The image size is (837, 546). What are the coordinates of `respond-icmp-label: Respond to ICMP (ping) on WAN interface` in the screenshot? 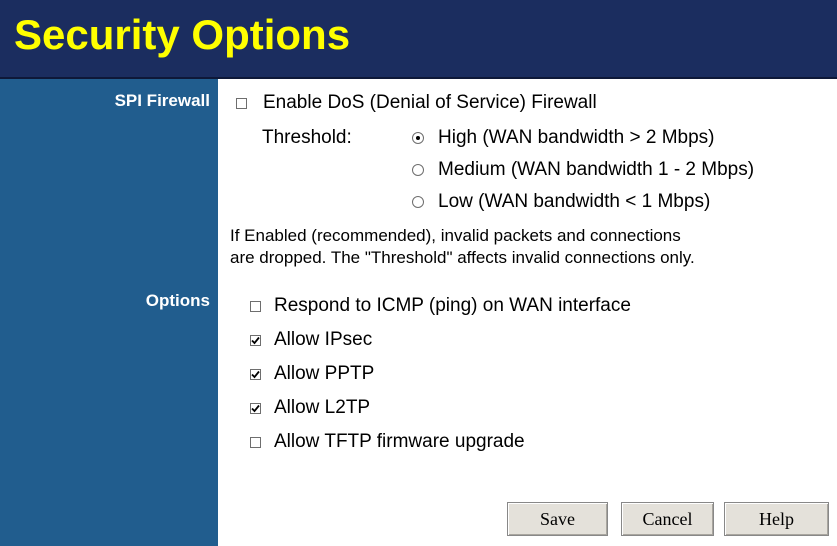 It's located at (452, 305).